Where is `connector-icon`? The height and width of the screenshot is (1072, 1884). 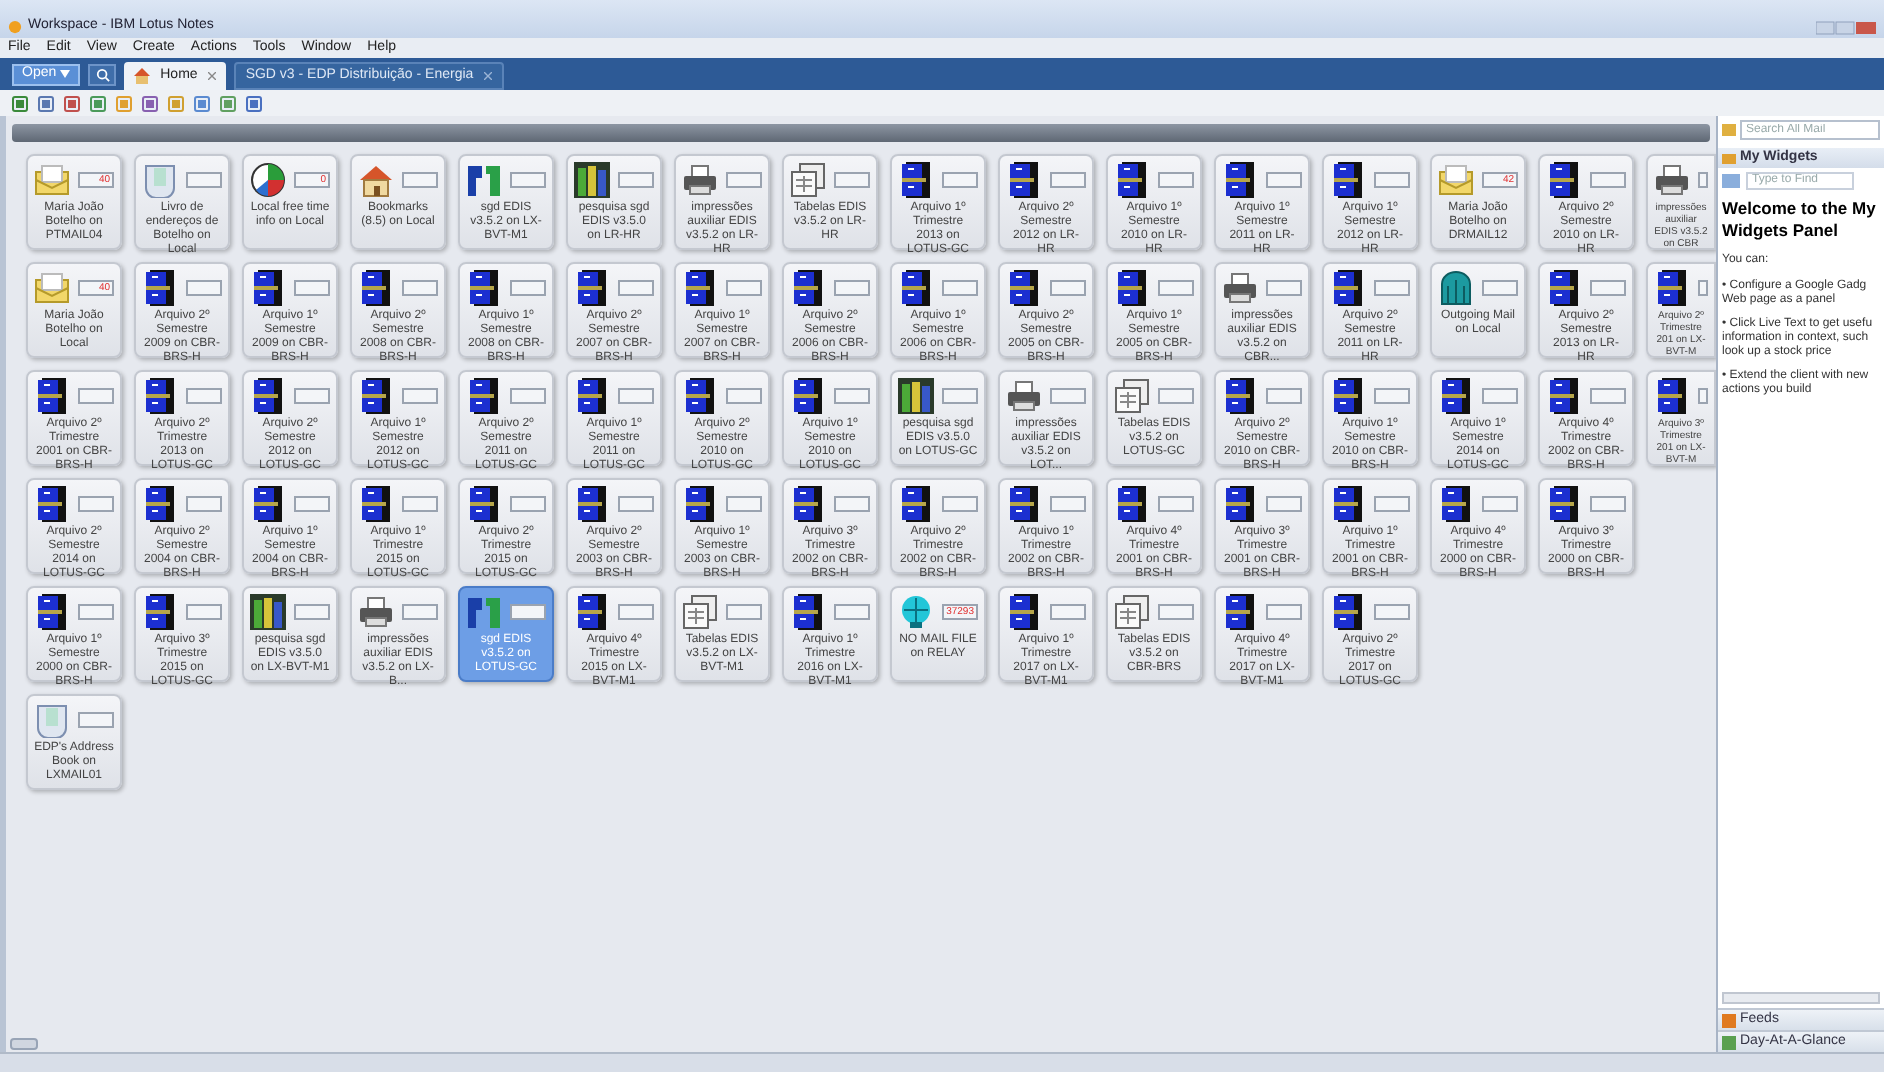 connector-icon is located at coordinates (484, 612).